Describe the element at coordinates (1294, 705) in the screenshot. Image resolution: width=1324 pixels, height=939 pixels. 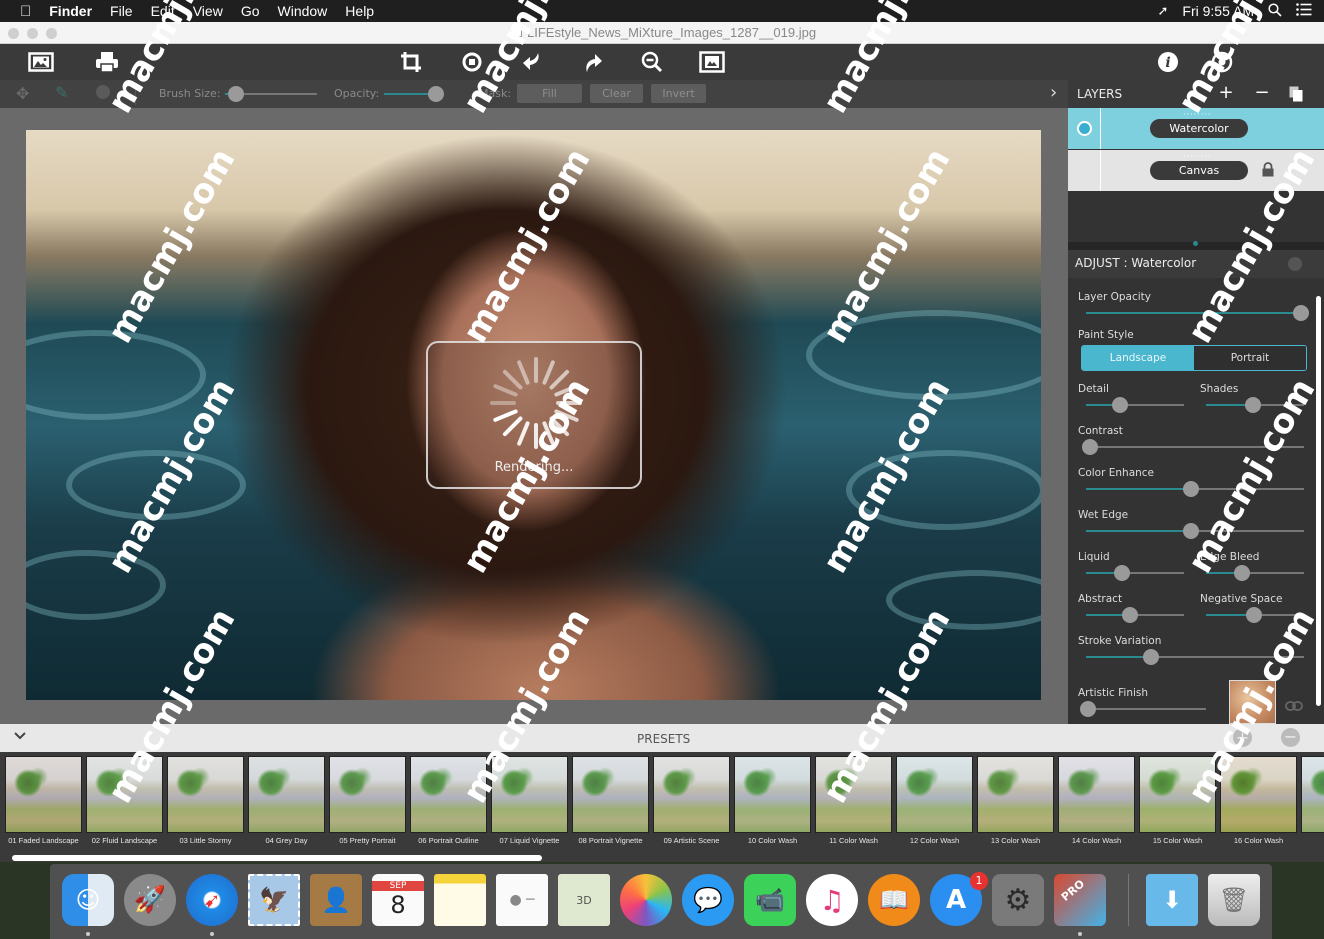
I see `link-icon` at that location.